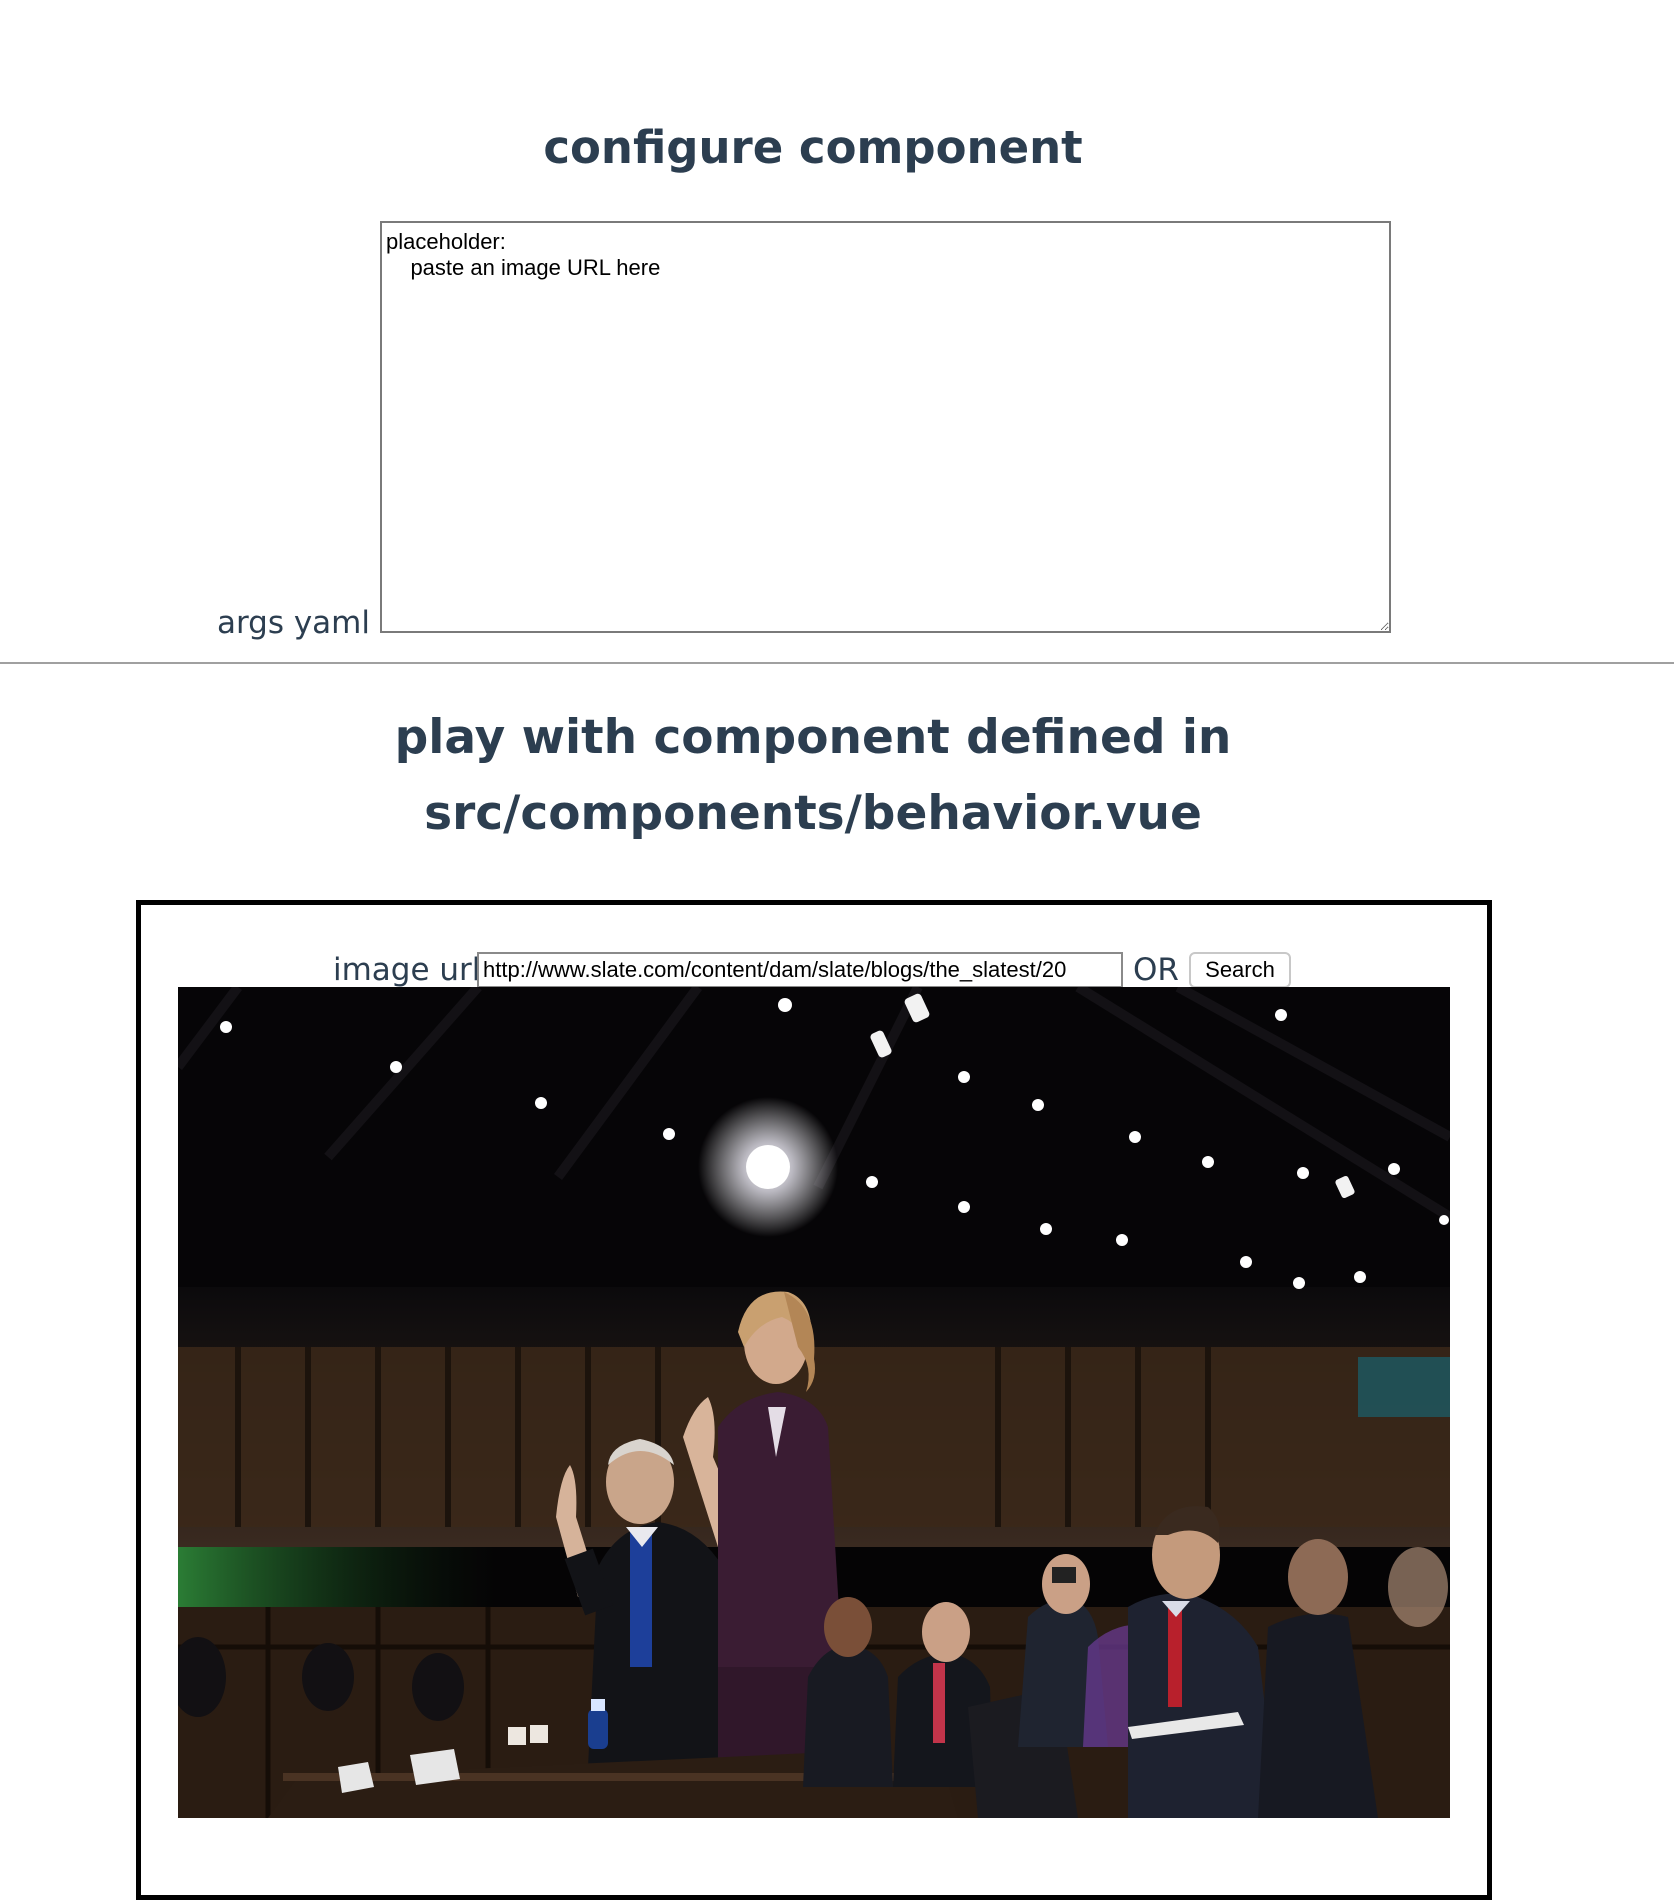 The height and width of the screenshot is (1900, 1674). I want to click on configure-title: configure component, so click(813, 147).